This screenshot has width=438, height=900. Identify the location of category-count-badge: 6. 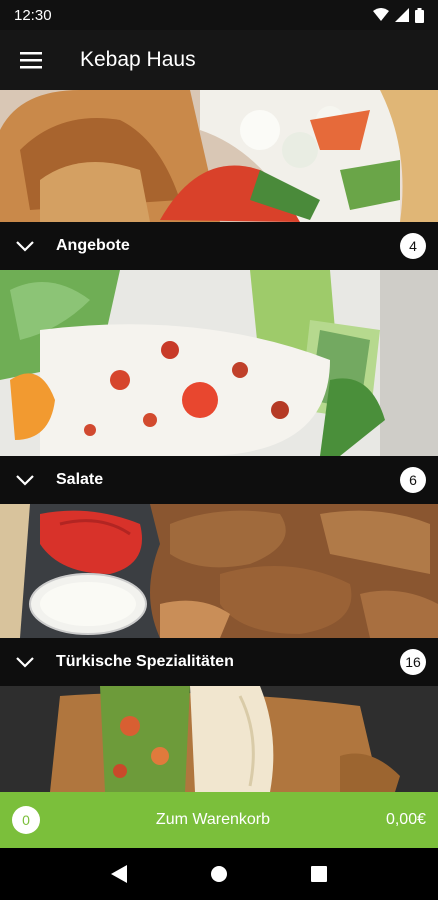
(413, 480).